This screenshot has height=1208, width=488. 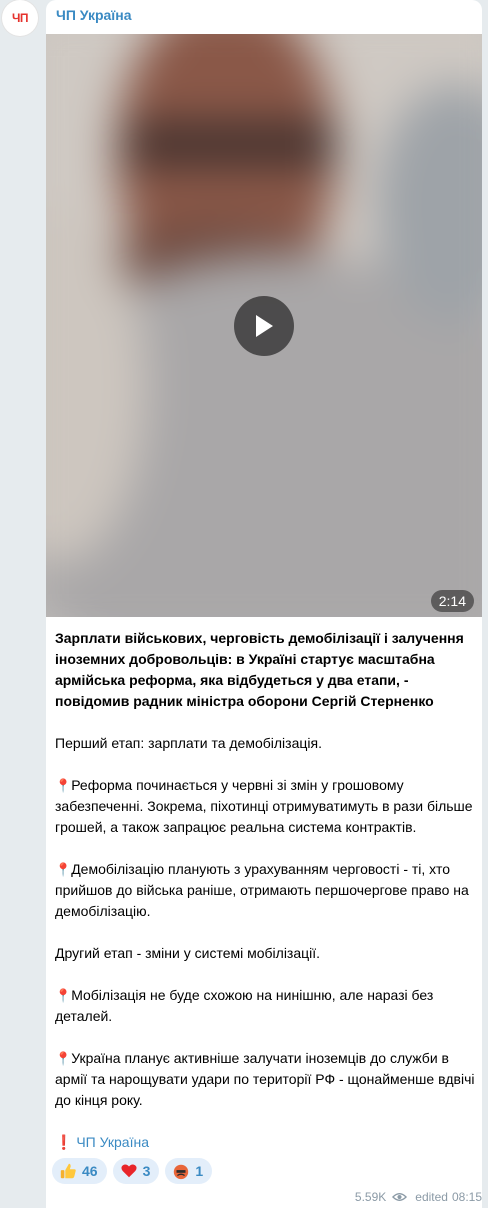 I want to click on eye-icon, so click(x=400, y=1197).